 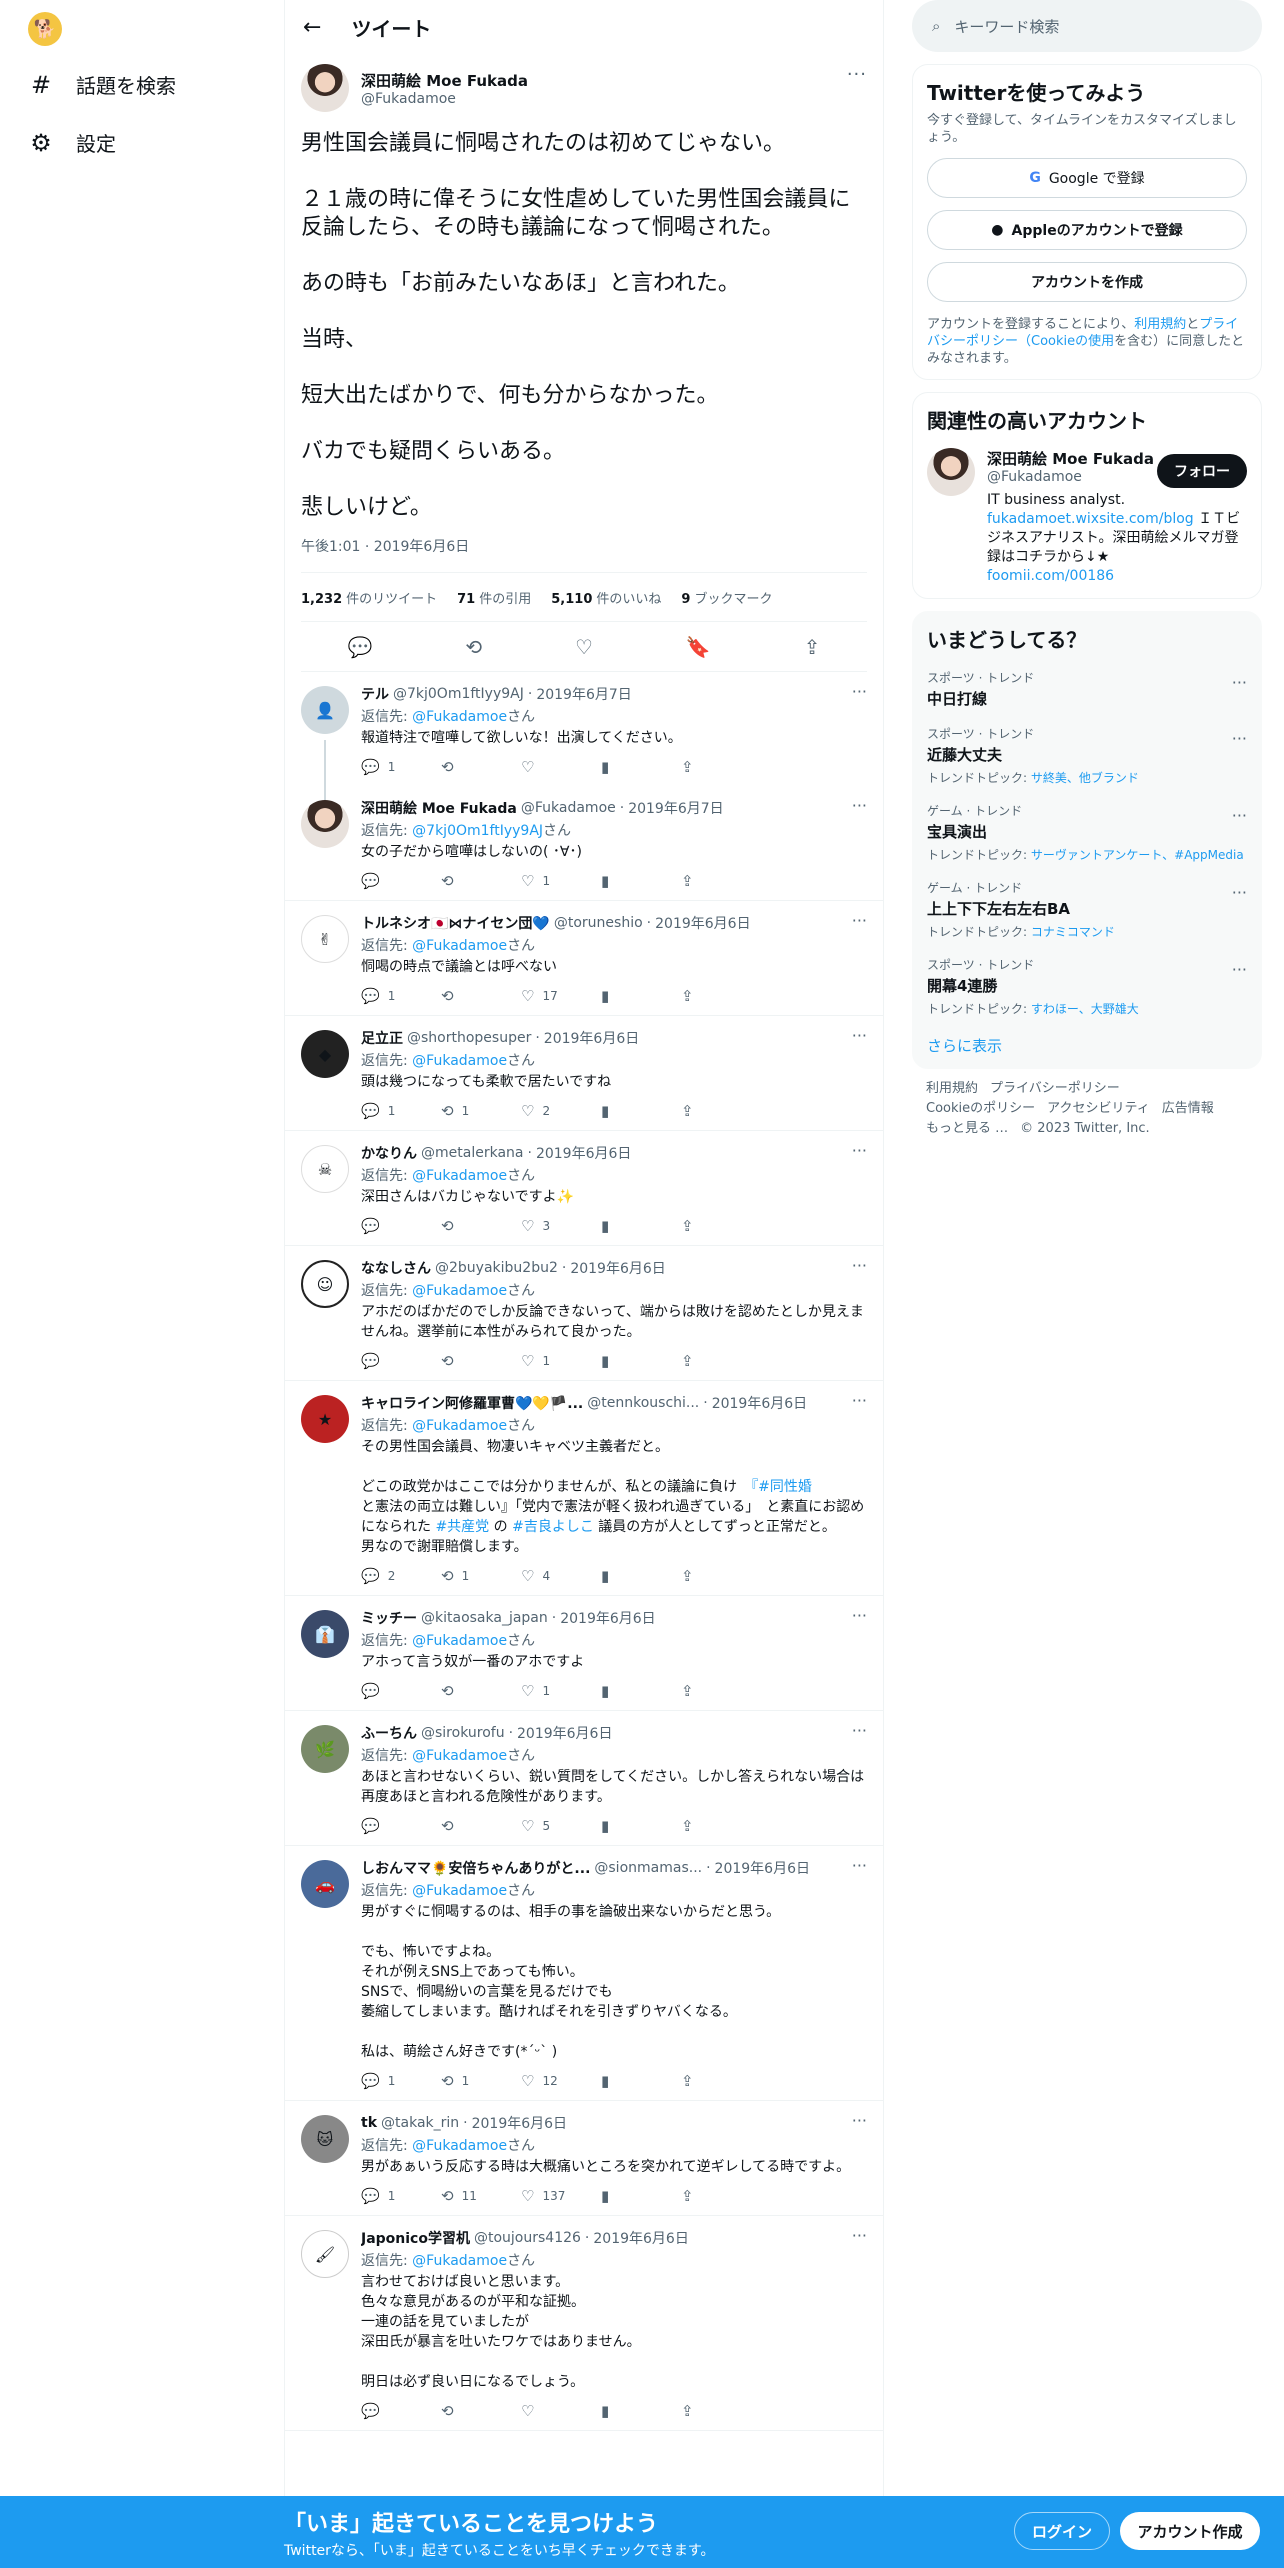 I want to click on quote-count-link: 71 件の引用, so click(x=494, y=597).